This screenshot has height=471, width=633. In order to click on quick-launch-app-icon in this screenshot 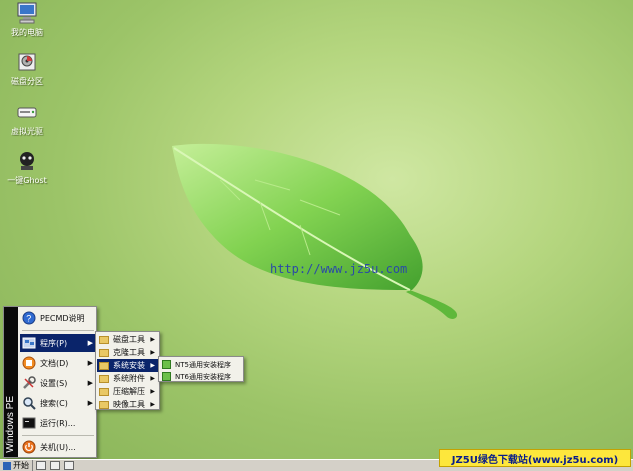, I will do `click(69, 465)`.